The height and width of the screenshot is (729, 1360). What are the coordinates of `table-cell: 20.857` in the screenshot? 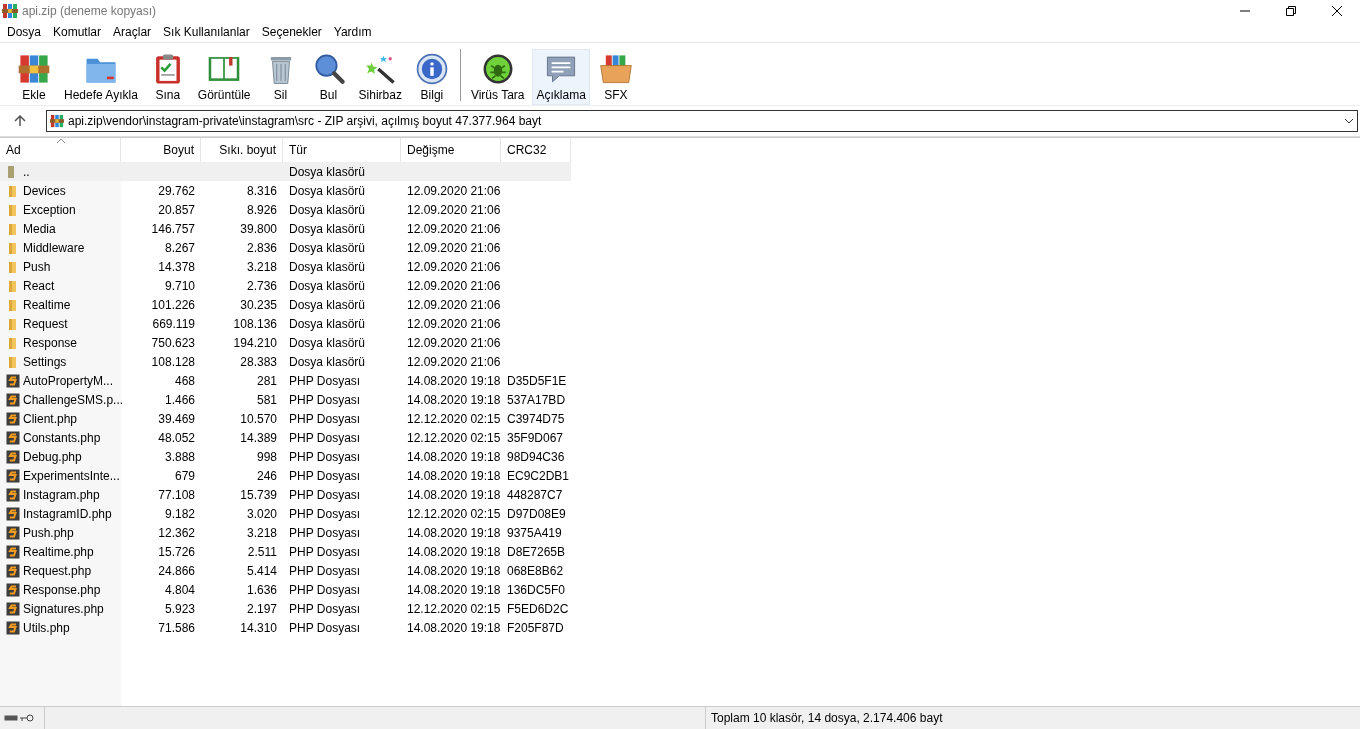 It's located at (176, 209).